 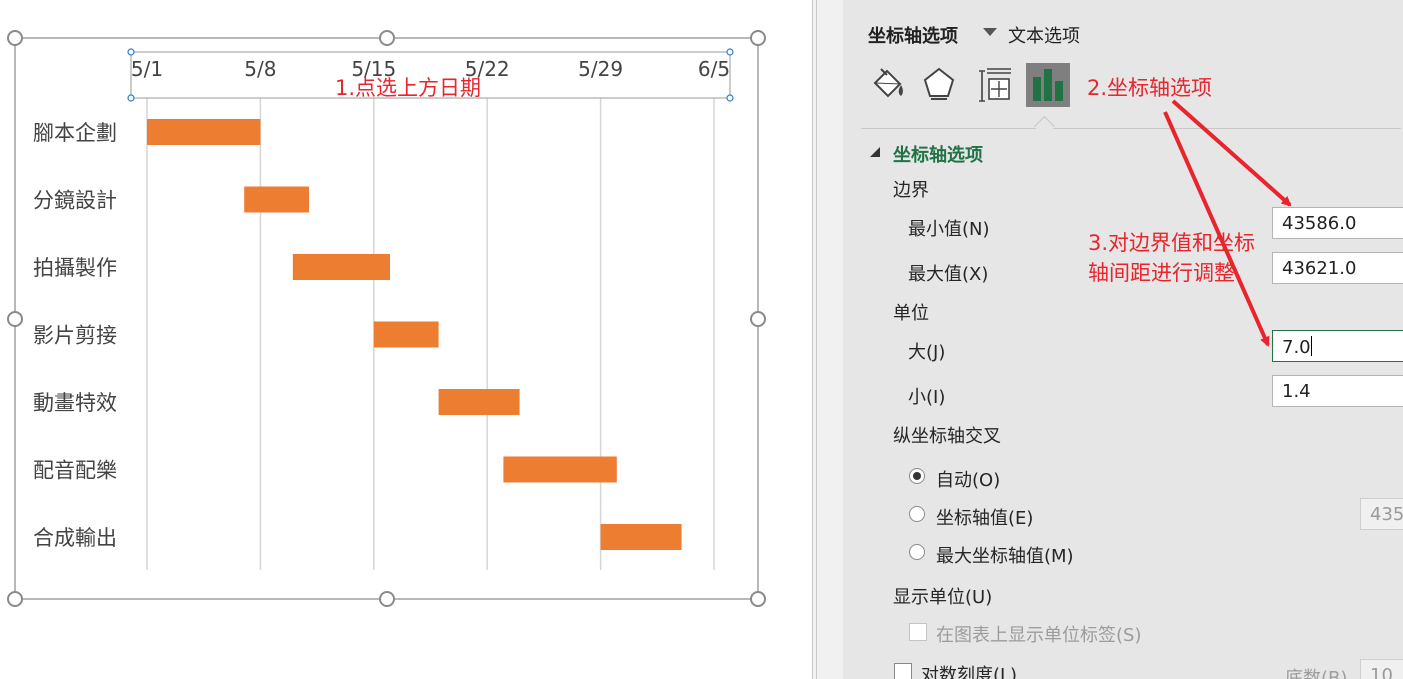 What do you see at coordinates (927, 397) in the screenshot?
I see `minor-unit-label: 小(I)` at bounding box center [927, 397].